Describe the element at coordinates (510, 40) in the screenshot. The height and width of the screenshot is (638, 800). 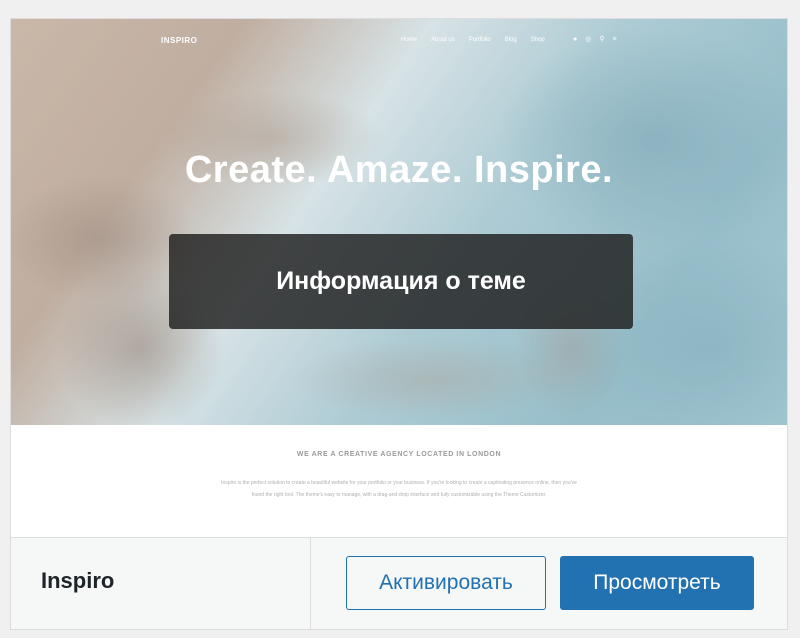
I see `menu-item-blog: Blog` at that location.